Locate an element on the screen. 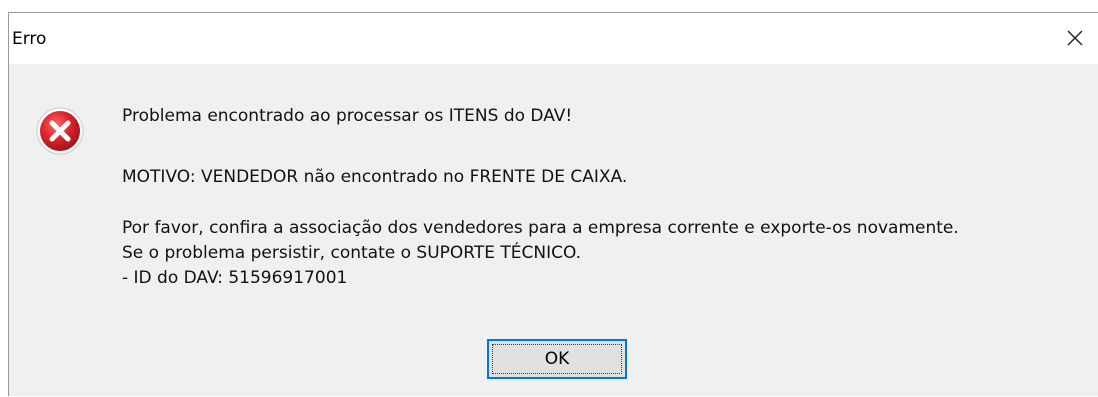 The width and height of the screenshot is (1098, 397). error-icon is located at coordinates (60, 131).